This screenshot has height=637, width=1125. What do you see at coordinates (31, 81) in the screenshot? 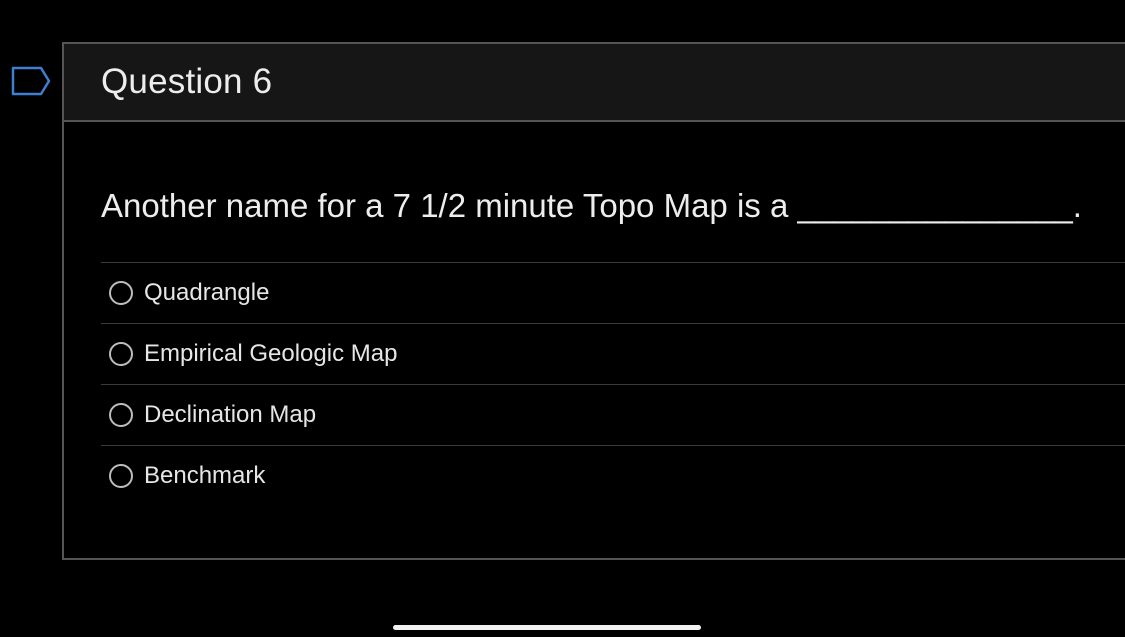
I see `flag-question-icon` at bounding box center [31, 81].